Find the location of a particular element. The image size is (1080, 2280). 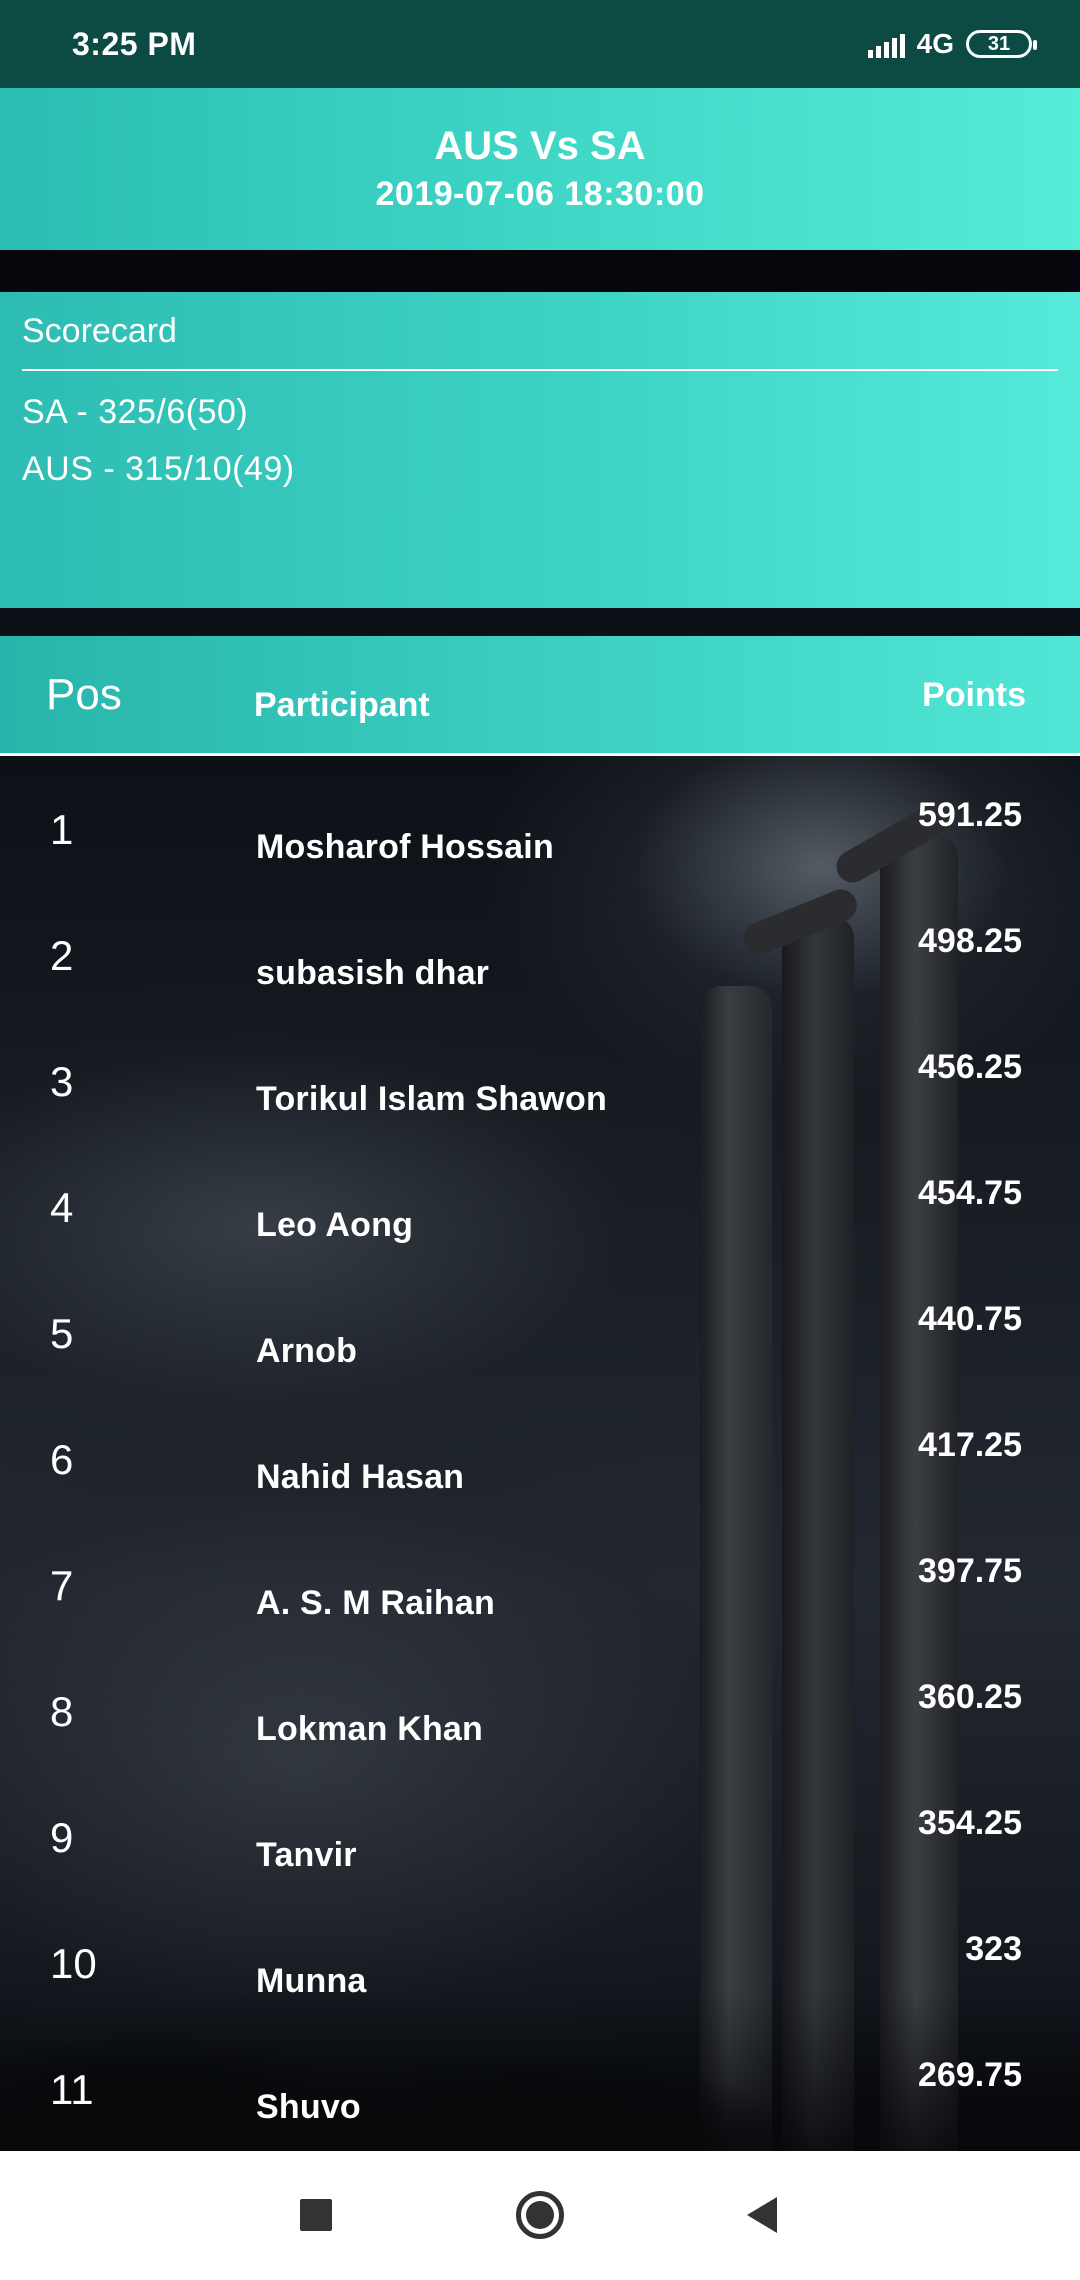

column-header-points: Points is located at coordinates (974, 695).